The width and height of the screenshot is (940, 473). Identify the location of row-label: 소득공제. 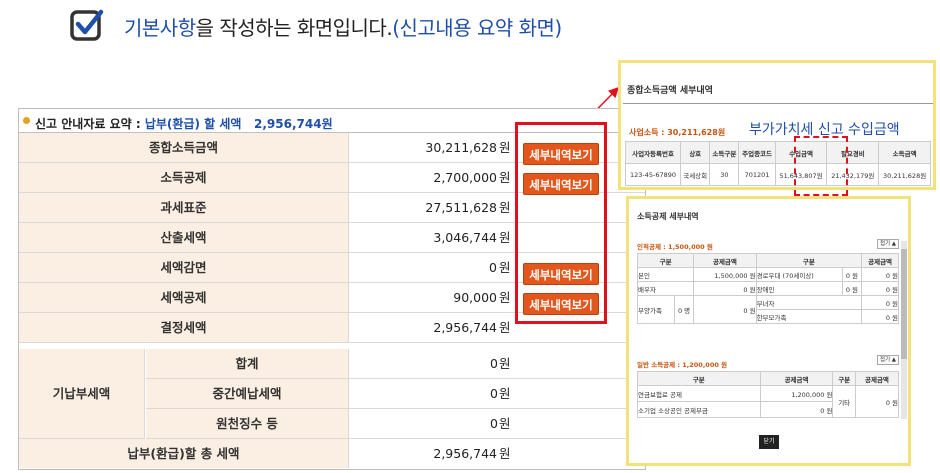
(184, 177).